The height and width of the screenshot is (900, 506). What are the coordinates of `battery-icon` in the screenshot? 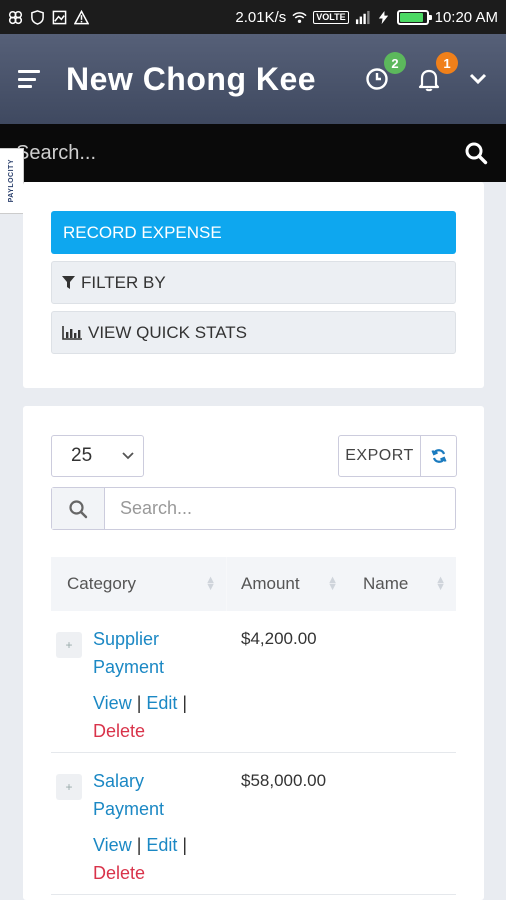 It's located at (414, 17).